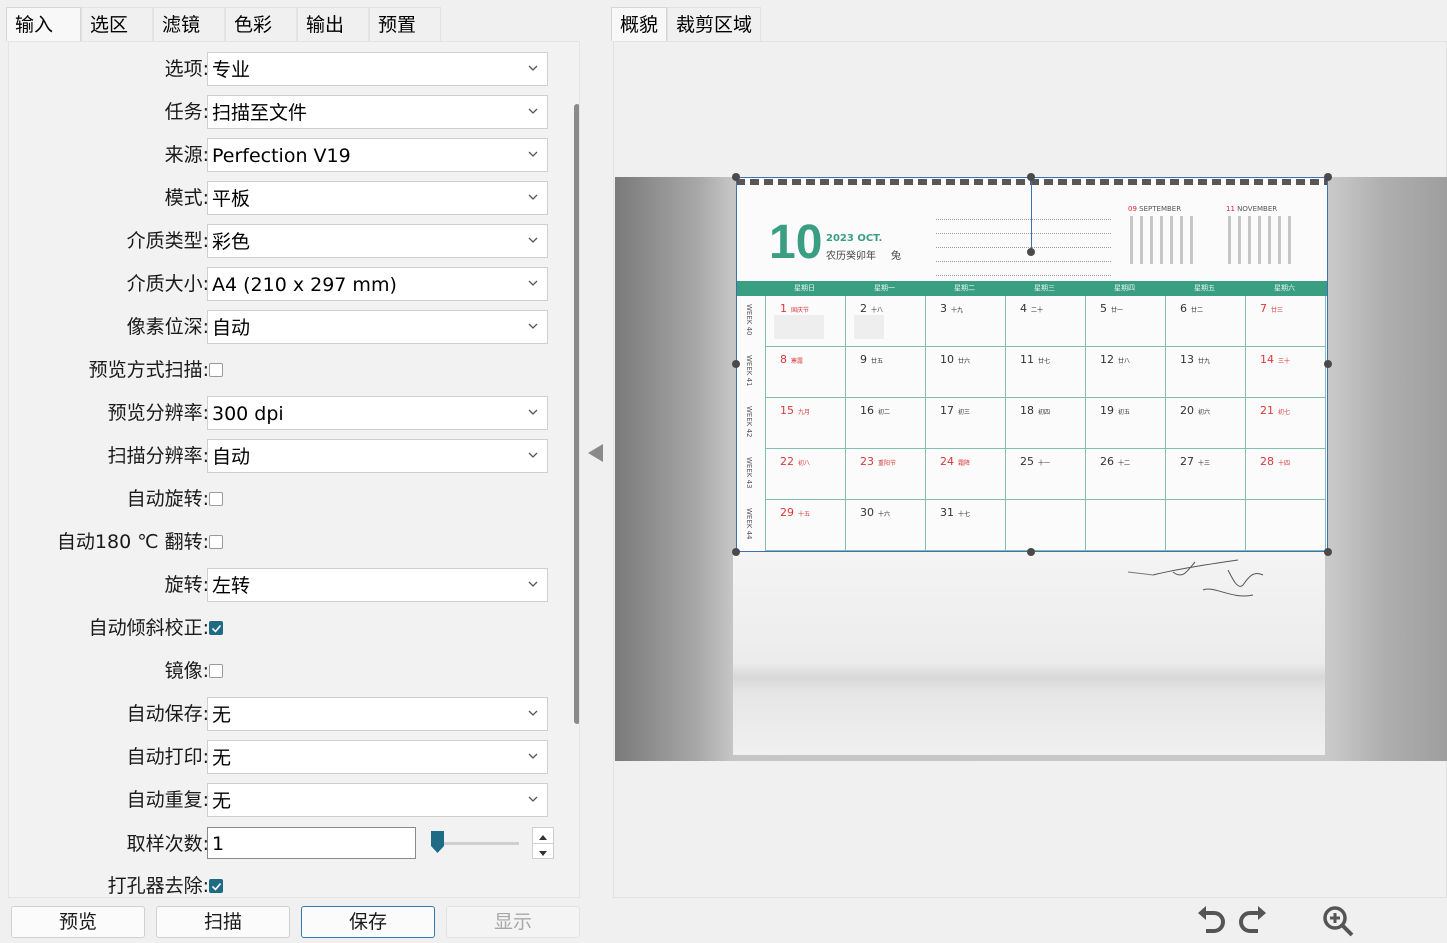  What do you see at coordinates (223, 922) in the screenshot?
I see `scan-button: 扫描` at bounding box center [223, 922].